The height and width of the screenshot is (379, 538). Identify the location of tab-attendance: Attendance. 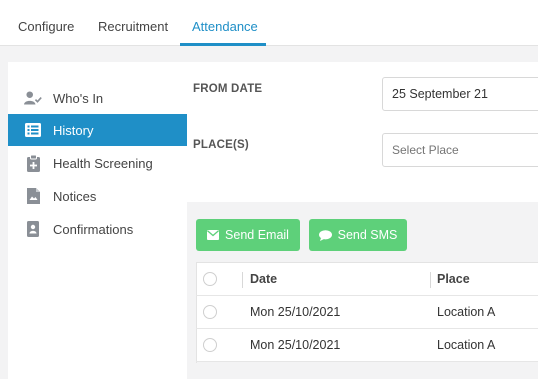
(225, 26).